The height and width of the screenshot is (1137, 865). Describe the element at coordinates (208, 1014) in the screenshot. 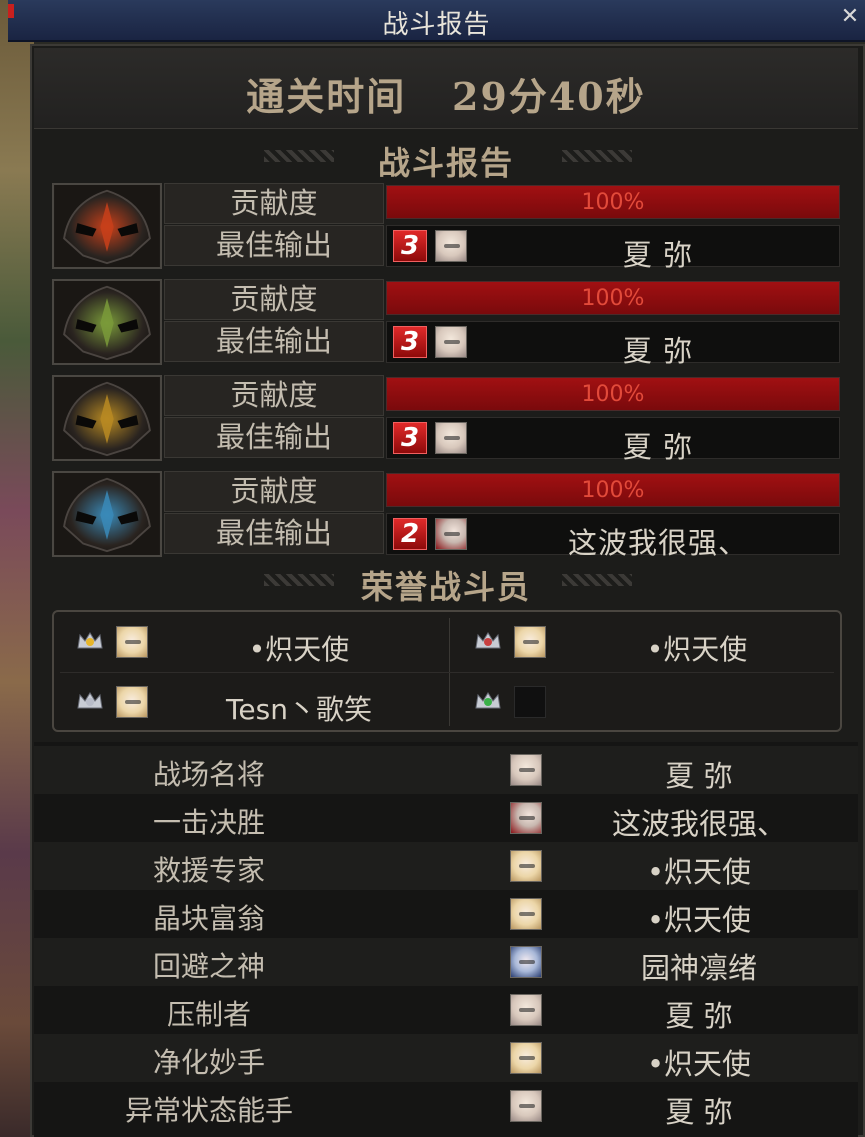

I see `award-title: 压制者` at that location.